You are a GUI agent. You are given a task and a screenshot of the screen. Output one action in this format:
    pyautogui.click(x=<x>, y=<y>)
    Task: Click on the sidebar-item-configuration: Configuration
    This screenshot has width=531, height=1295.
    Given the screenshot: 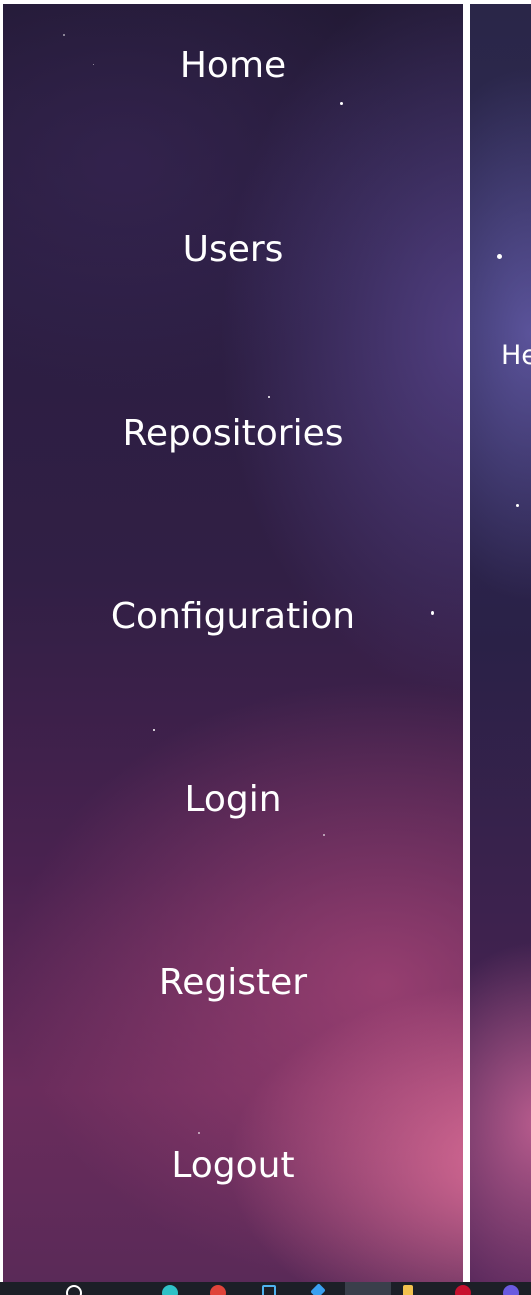 What is the action you would take?
    pyautogui.click(x=233, y=617)
    